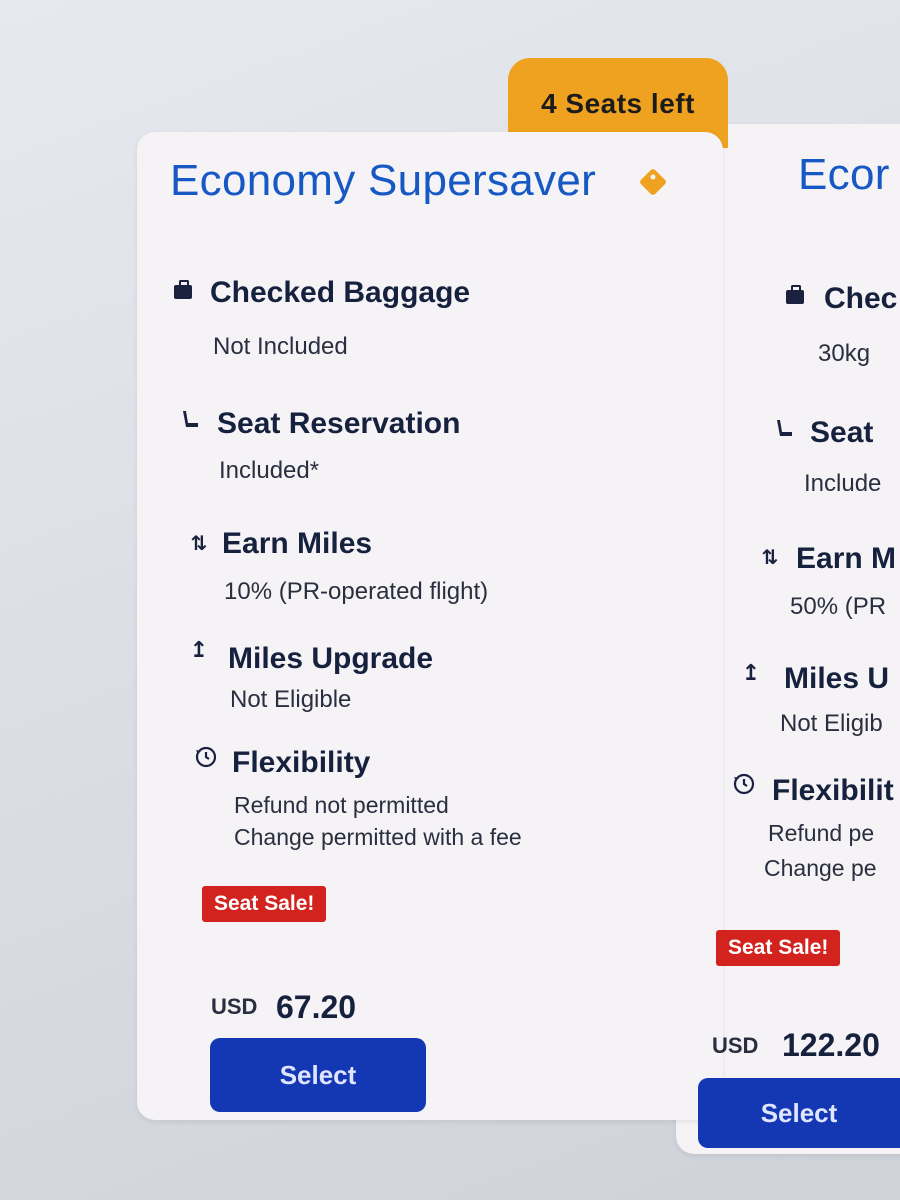  What do you see at coordinates (735, 1045) in the screenshot?
I see `price-currency-2: USD` at bounding box center [735, 1045].